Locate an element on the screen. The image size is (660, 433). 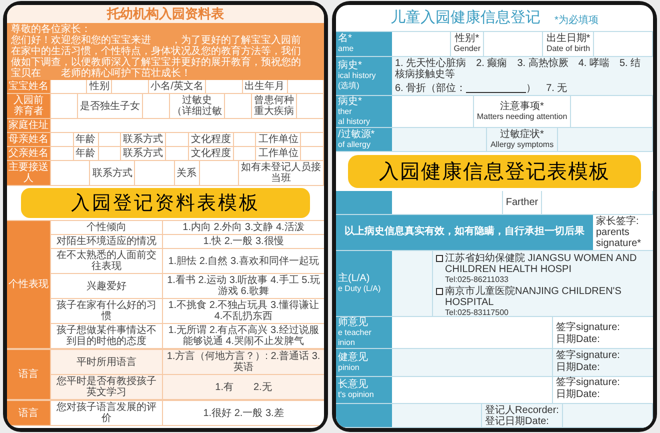
question-text: 兴趣爱好 is located at coordinates (107, 286).